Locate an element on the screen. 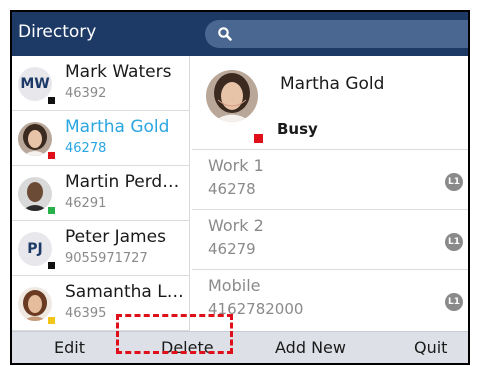 This screenshot has height=366, width=479. contact-number: 46278 is located at coordinates (86, 148).